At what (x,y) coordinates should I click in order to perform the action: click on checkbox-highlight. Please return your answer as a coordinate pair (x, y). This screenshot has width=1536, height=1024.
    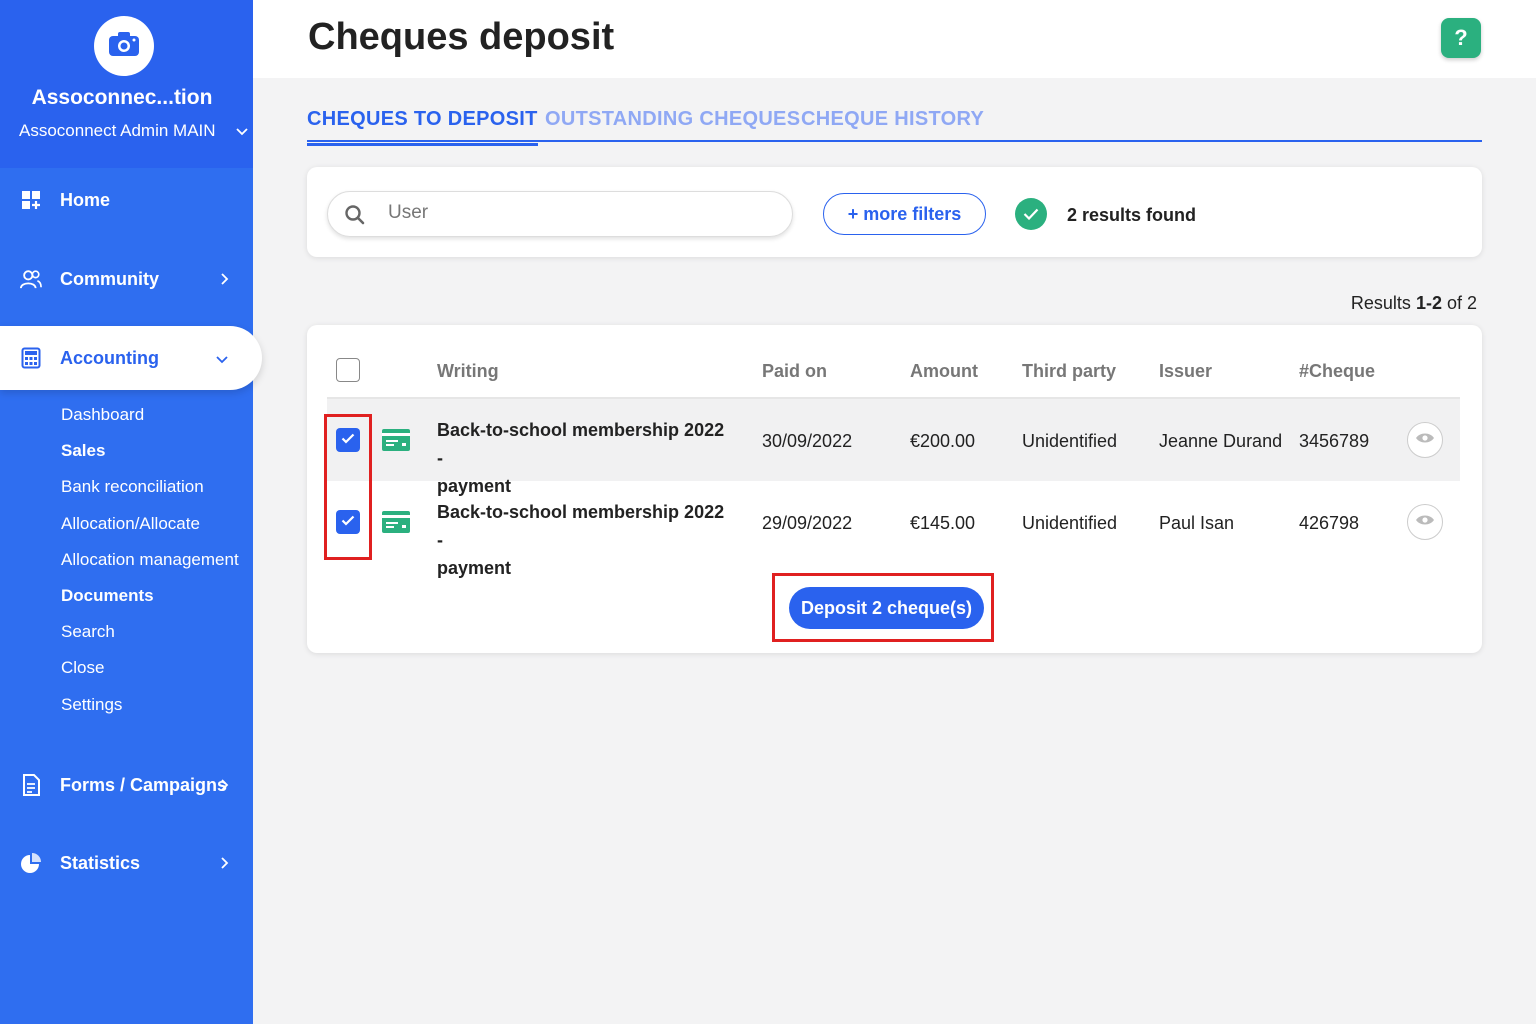
    Looking at the image, I should click on (348, 487).